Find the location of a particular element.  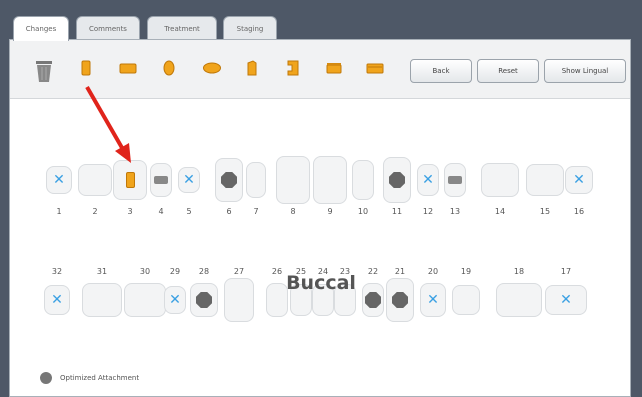

tooth-number: 7 is located at coordinates (256, 211).